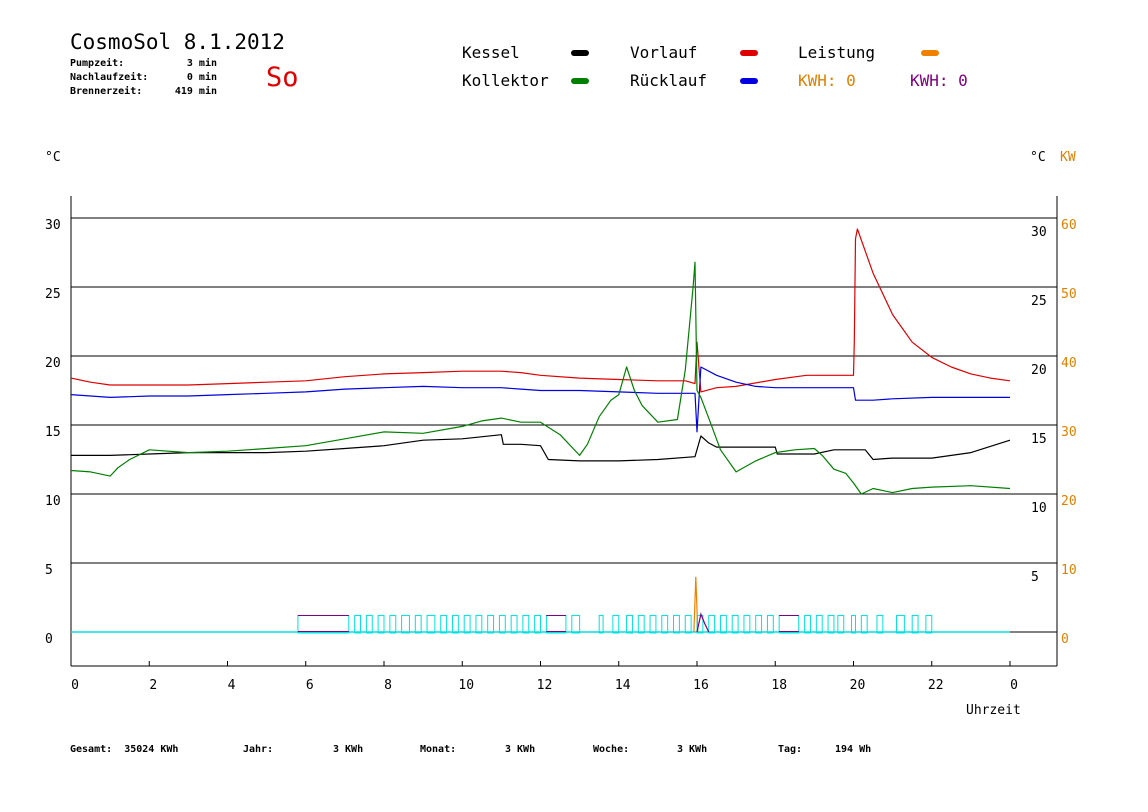 This screenshot has height=812, width=1148. I want to click on y-tick-kw: 10, so click(1069, 570).